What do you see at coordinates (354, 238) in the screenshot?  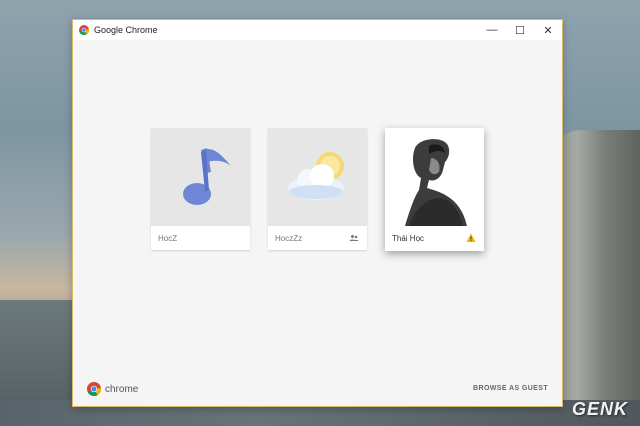 I see `supervised-user-icon` at bounding box center [354, 238].